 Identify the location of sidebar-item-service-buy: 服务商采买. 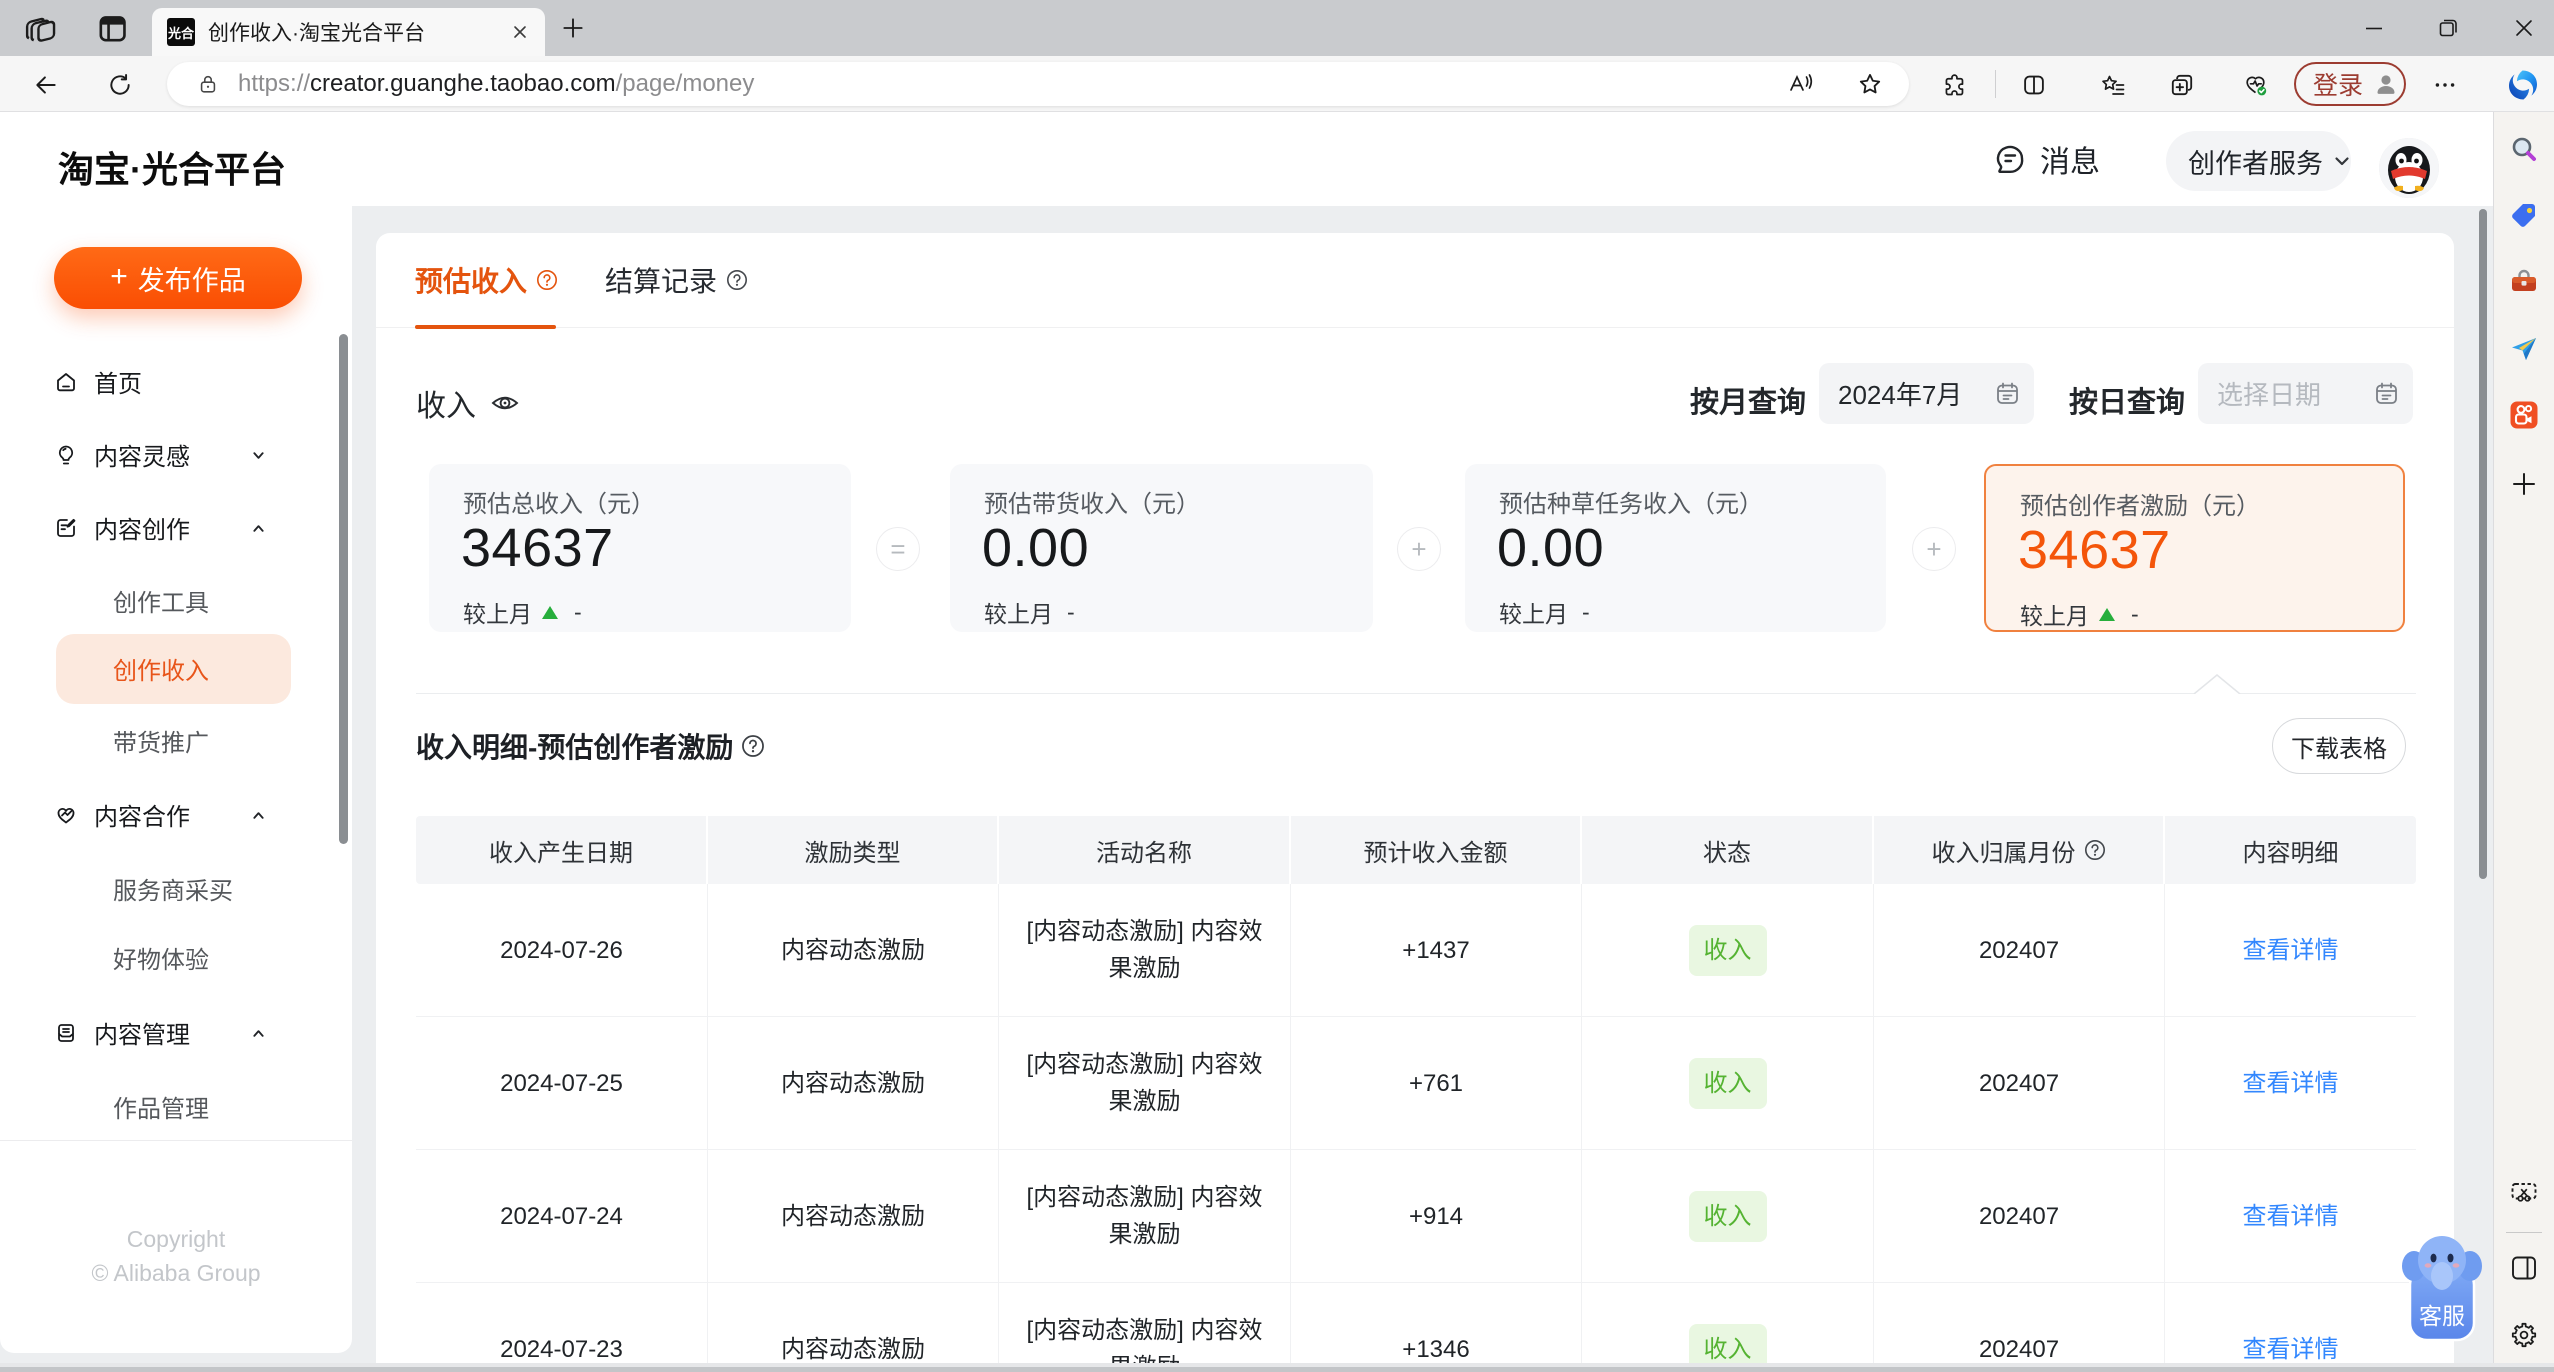
(176, 889).